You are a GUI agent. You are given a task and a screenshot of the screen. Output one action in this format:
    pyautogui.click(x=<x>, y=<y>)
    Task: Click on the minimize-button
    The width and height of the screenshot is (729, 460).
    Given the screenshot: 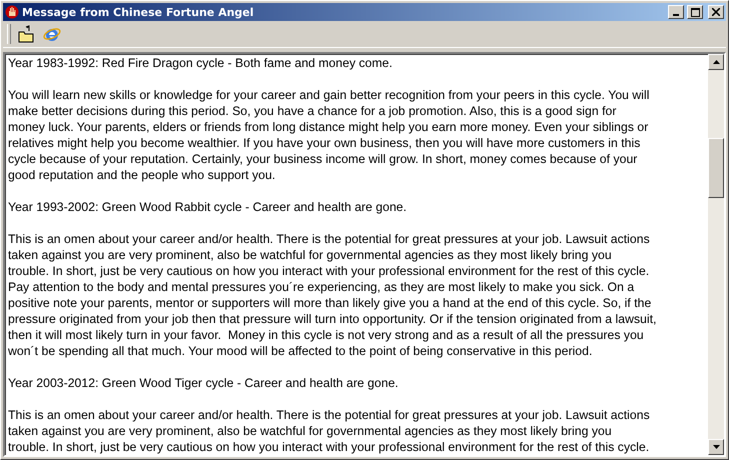 What is the action you would take?
    pyautogui.click(x=676, y=12)
    